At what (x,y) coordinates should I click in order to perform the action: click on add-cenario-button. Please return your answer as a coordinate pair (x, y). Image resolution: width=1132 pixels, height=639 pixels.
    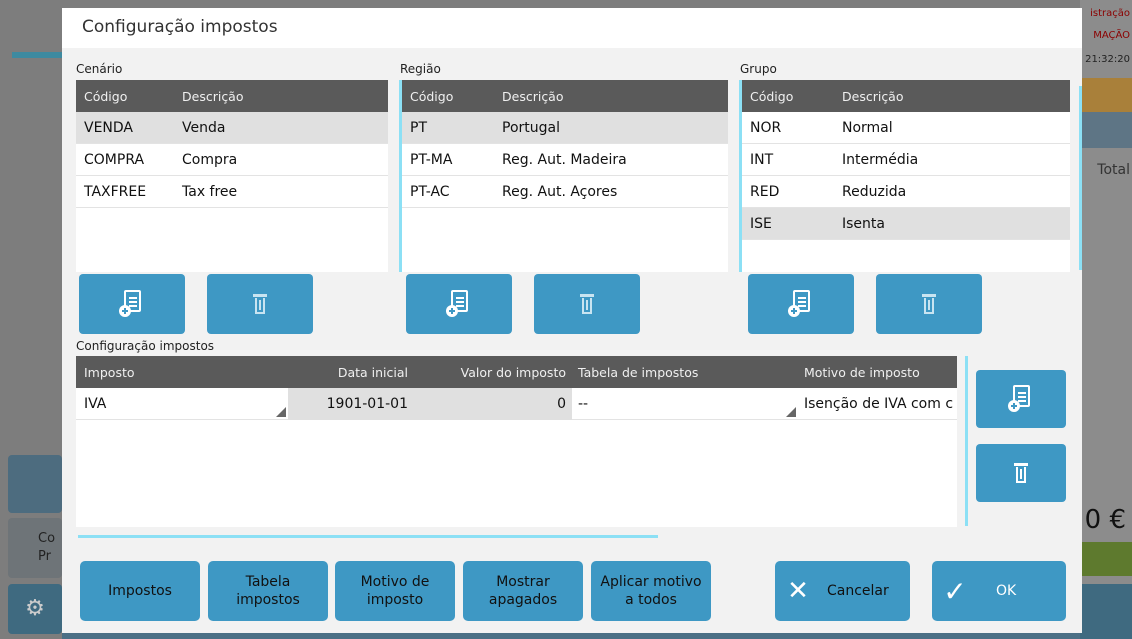
    Looking at the image, I should click on (132, 304).